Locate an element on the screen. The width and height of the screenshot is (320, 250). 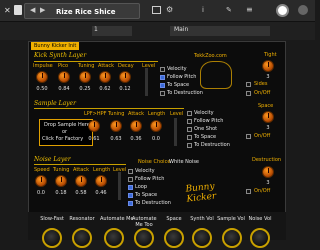
kick-tuning-knob is located at coordinates (85, 77).